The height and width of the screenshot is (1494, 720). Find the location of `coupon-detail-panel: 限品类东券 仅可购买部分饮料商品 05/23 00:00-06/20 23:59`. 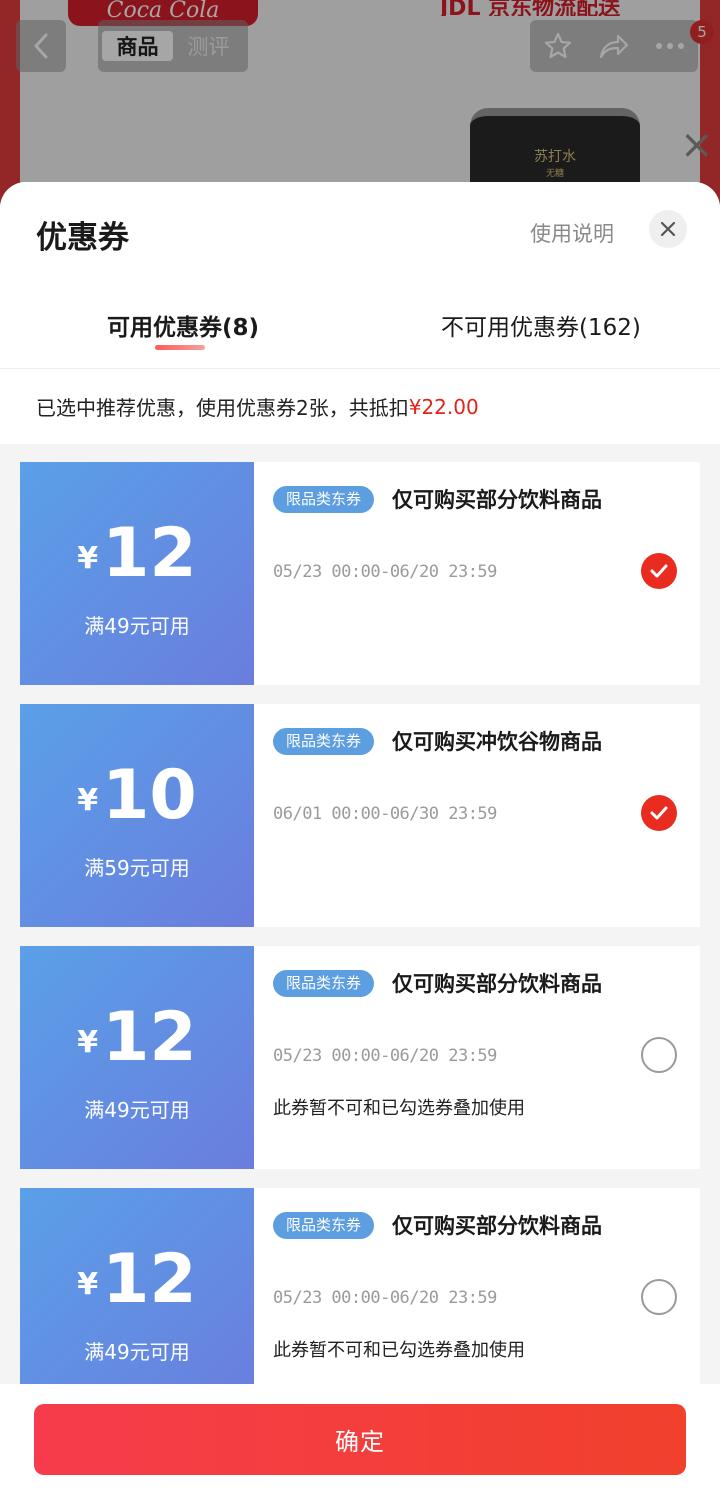

coupon-detail-panel: 限品类东券 仅可购买部分饮料商品 05/23 00:00-06/20 23:59 is located at coordinates (477, 573).